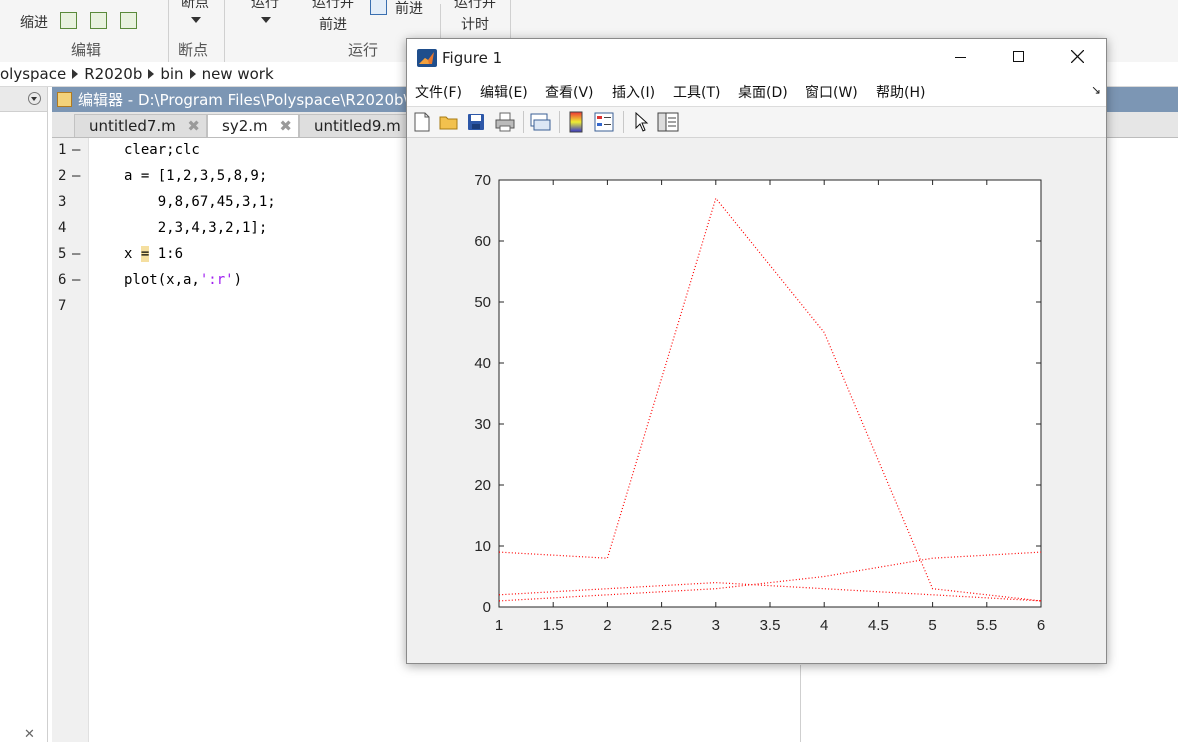  I want to click on indent-increase-icon, so click(98, 20).